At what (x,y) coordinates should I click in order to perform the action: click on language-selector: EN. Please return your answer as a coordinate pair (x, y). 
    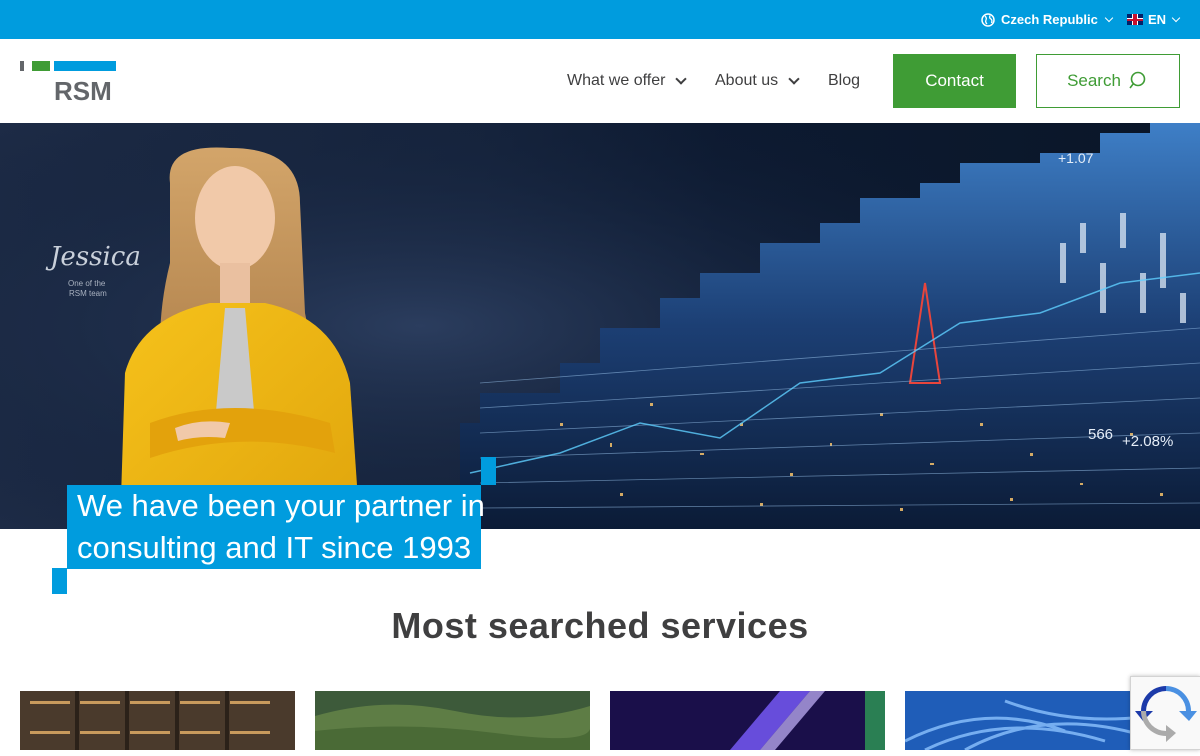
    Looking at the image, I should click on (1154, 19).